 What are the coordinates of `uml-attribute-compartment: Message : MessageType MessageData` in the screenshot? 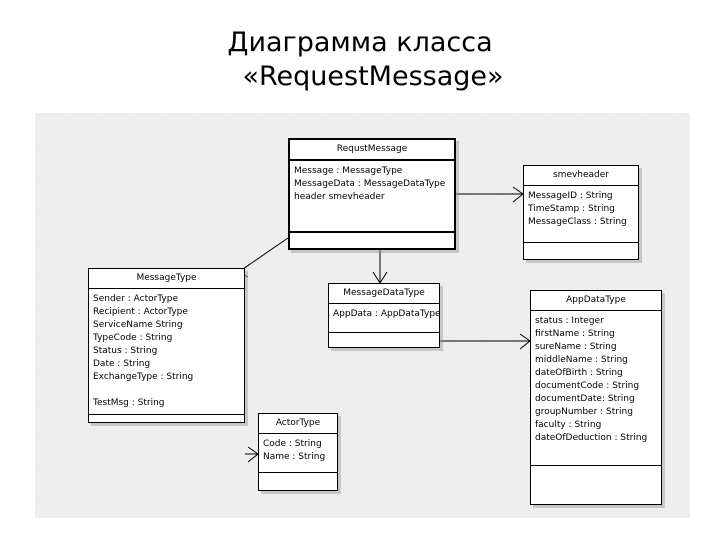 It's located at (372, 197).